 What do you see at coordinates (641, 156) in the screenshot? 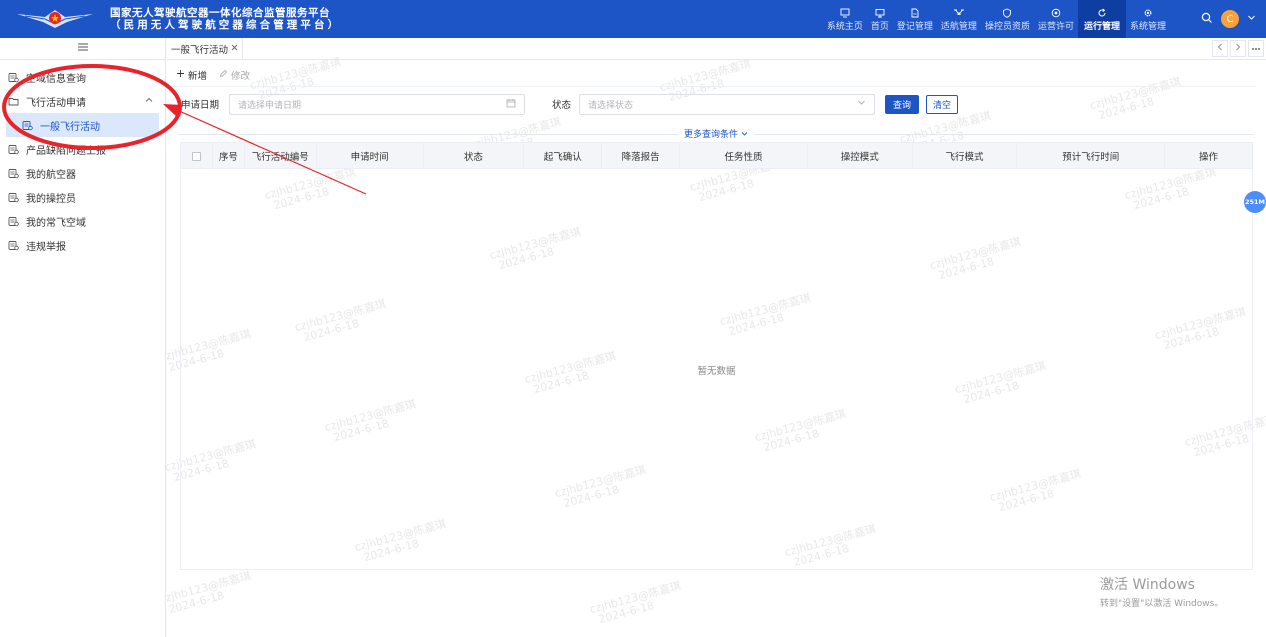
I see `column-header: 降落报告` at bounding box center [641, 156].